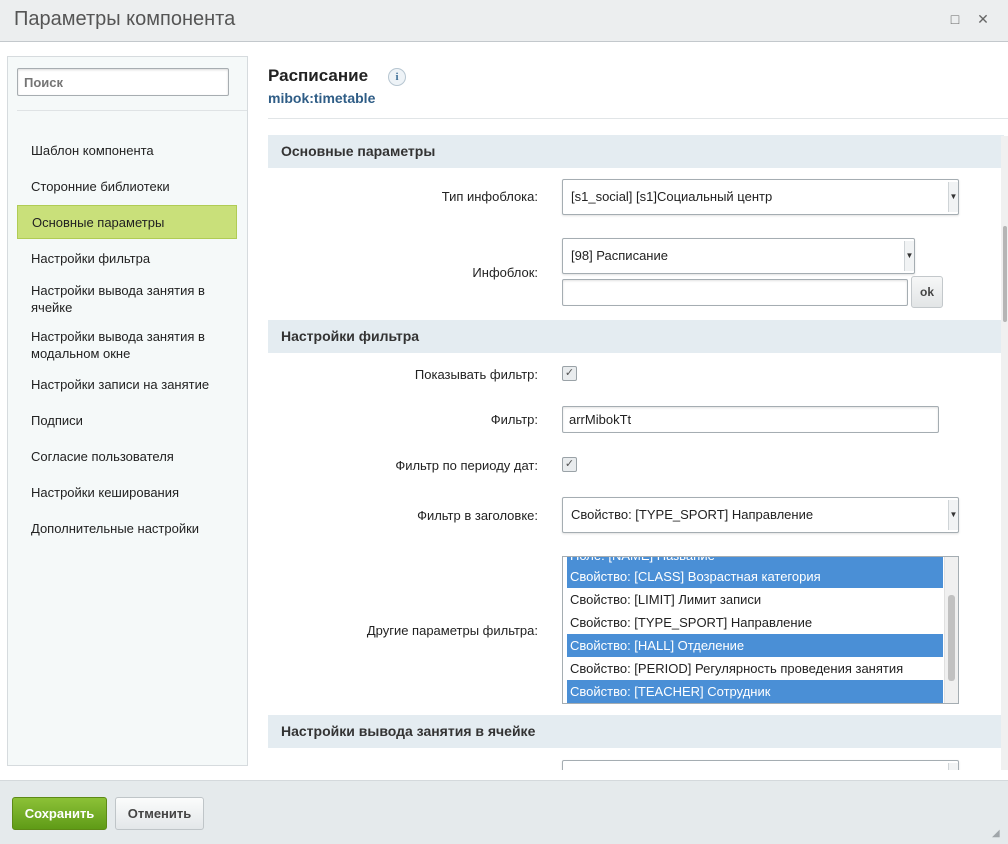 The height and width of the screenshot is (844, 1008). I want to click on resize-grip-icon: ◢, so click(998, 834).